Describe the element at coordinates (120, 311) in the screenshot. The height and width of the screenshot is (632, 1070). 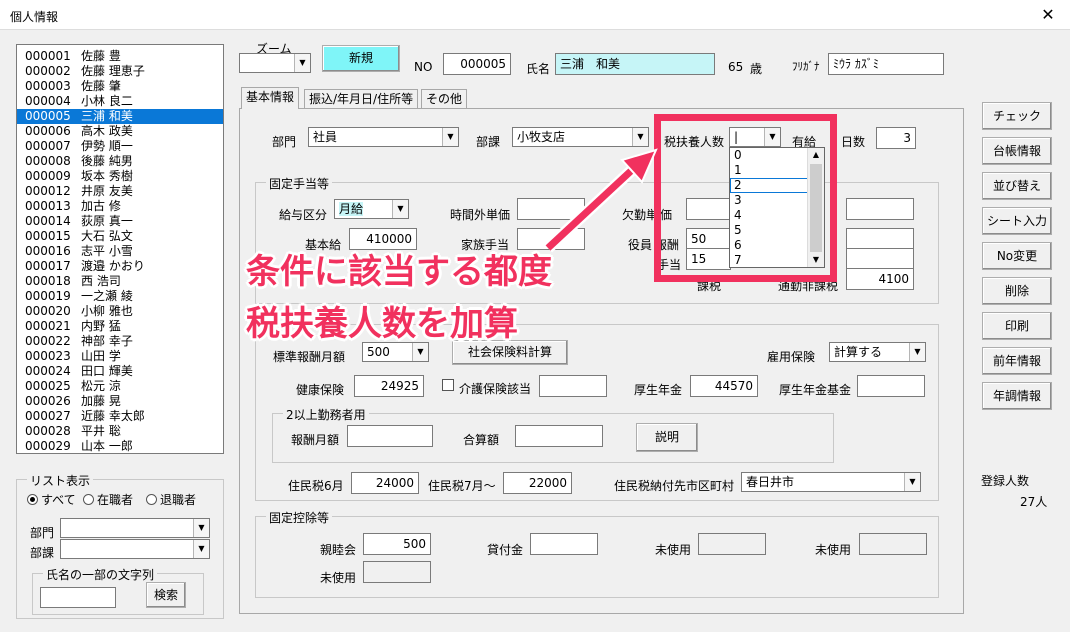
I see `employee-list-item: 000020 小柳 雅也` at that location.